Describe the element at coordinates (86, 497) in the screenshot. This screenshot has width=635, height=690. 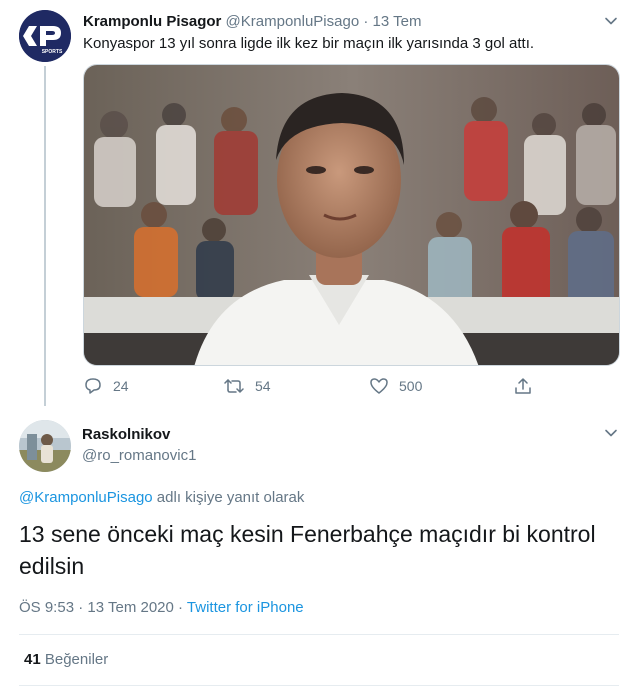
I see `reply-to-link: @KramponluPisago` at that location.